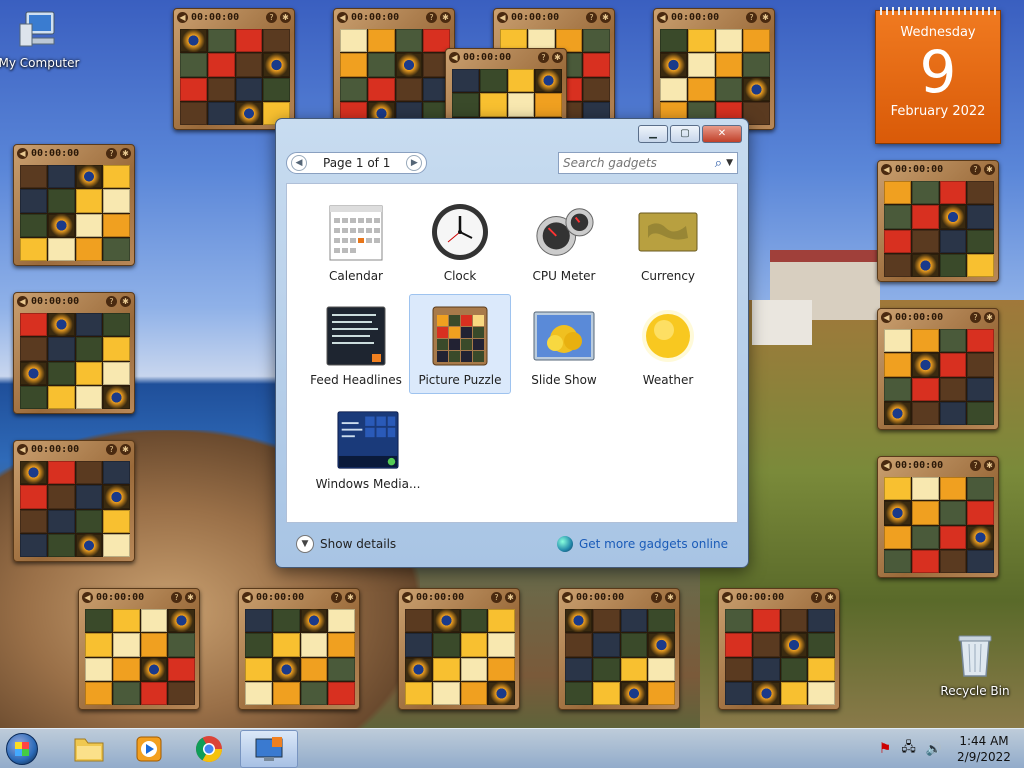 This screenshot has width=1024, height=768. Describe the element at coordinates (564, 344) in the screenshot. I see `gadget-slide-show: Slide Show` at that location.